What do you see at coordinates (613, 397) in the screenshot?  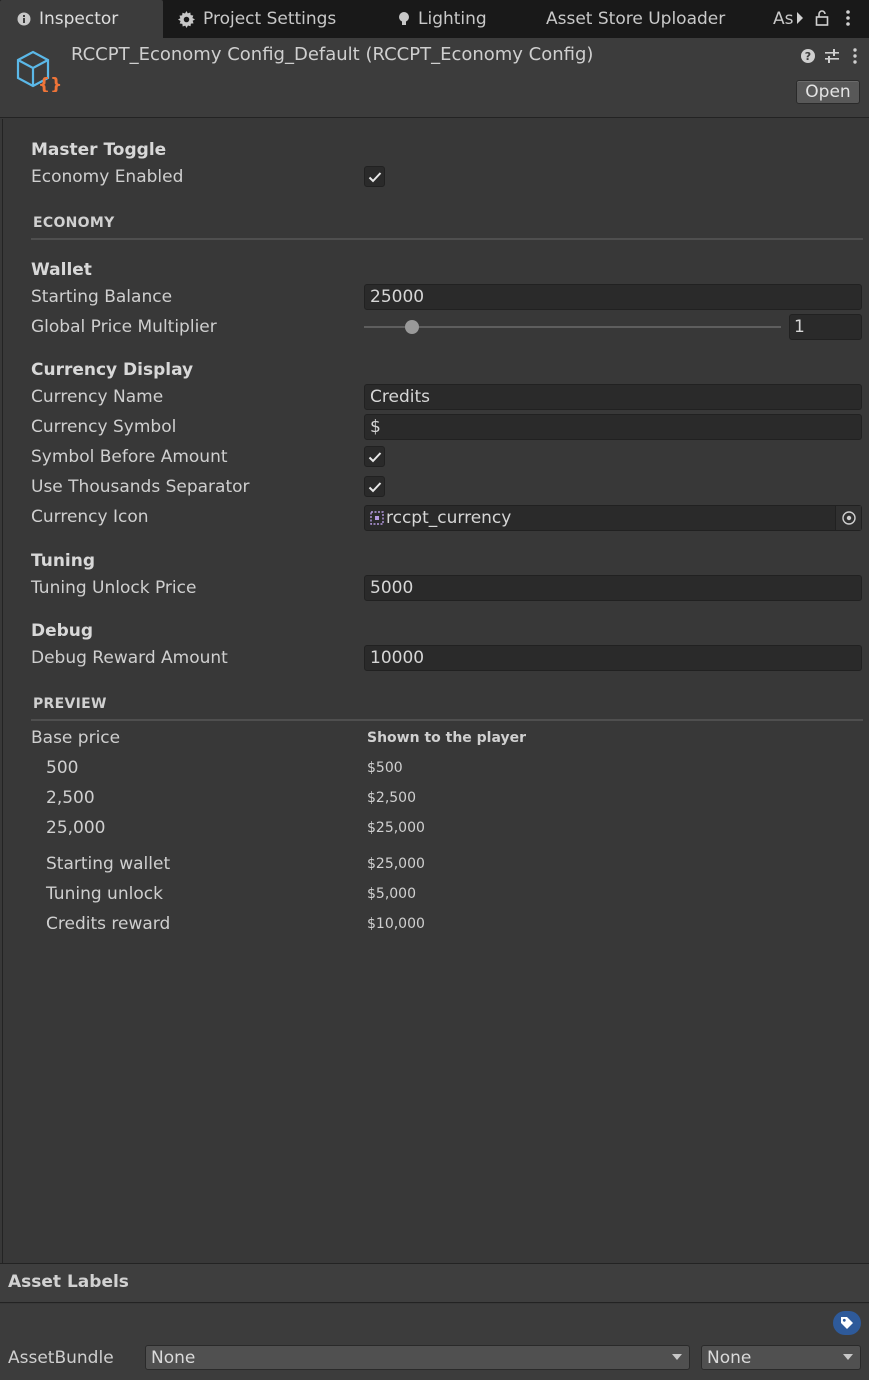 I see `currency-name-field: Credits` at bounding box center [613, 397].